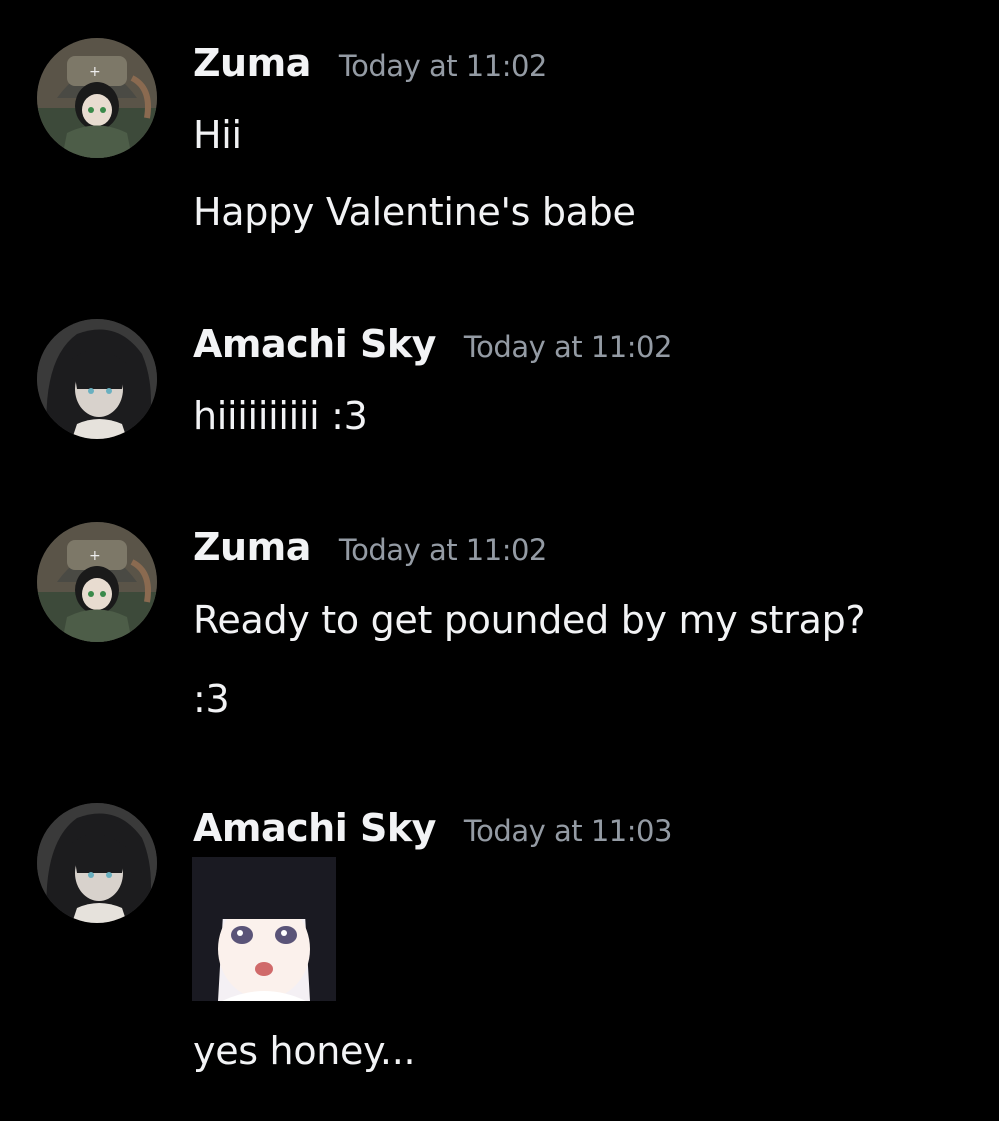  Describe the element at coordinates (264, 929) in the screenshot. I see `anime-girl-sticker` at that location.